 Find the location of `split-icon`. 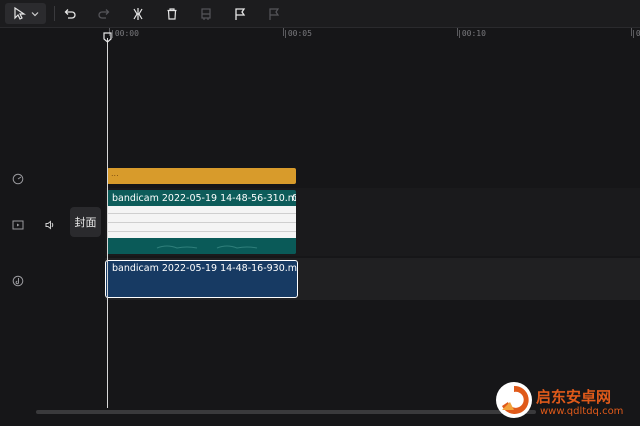

split-icon is located at coordinates (138, 14).